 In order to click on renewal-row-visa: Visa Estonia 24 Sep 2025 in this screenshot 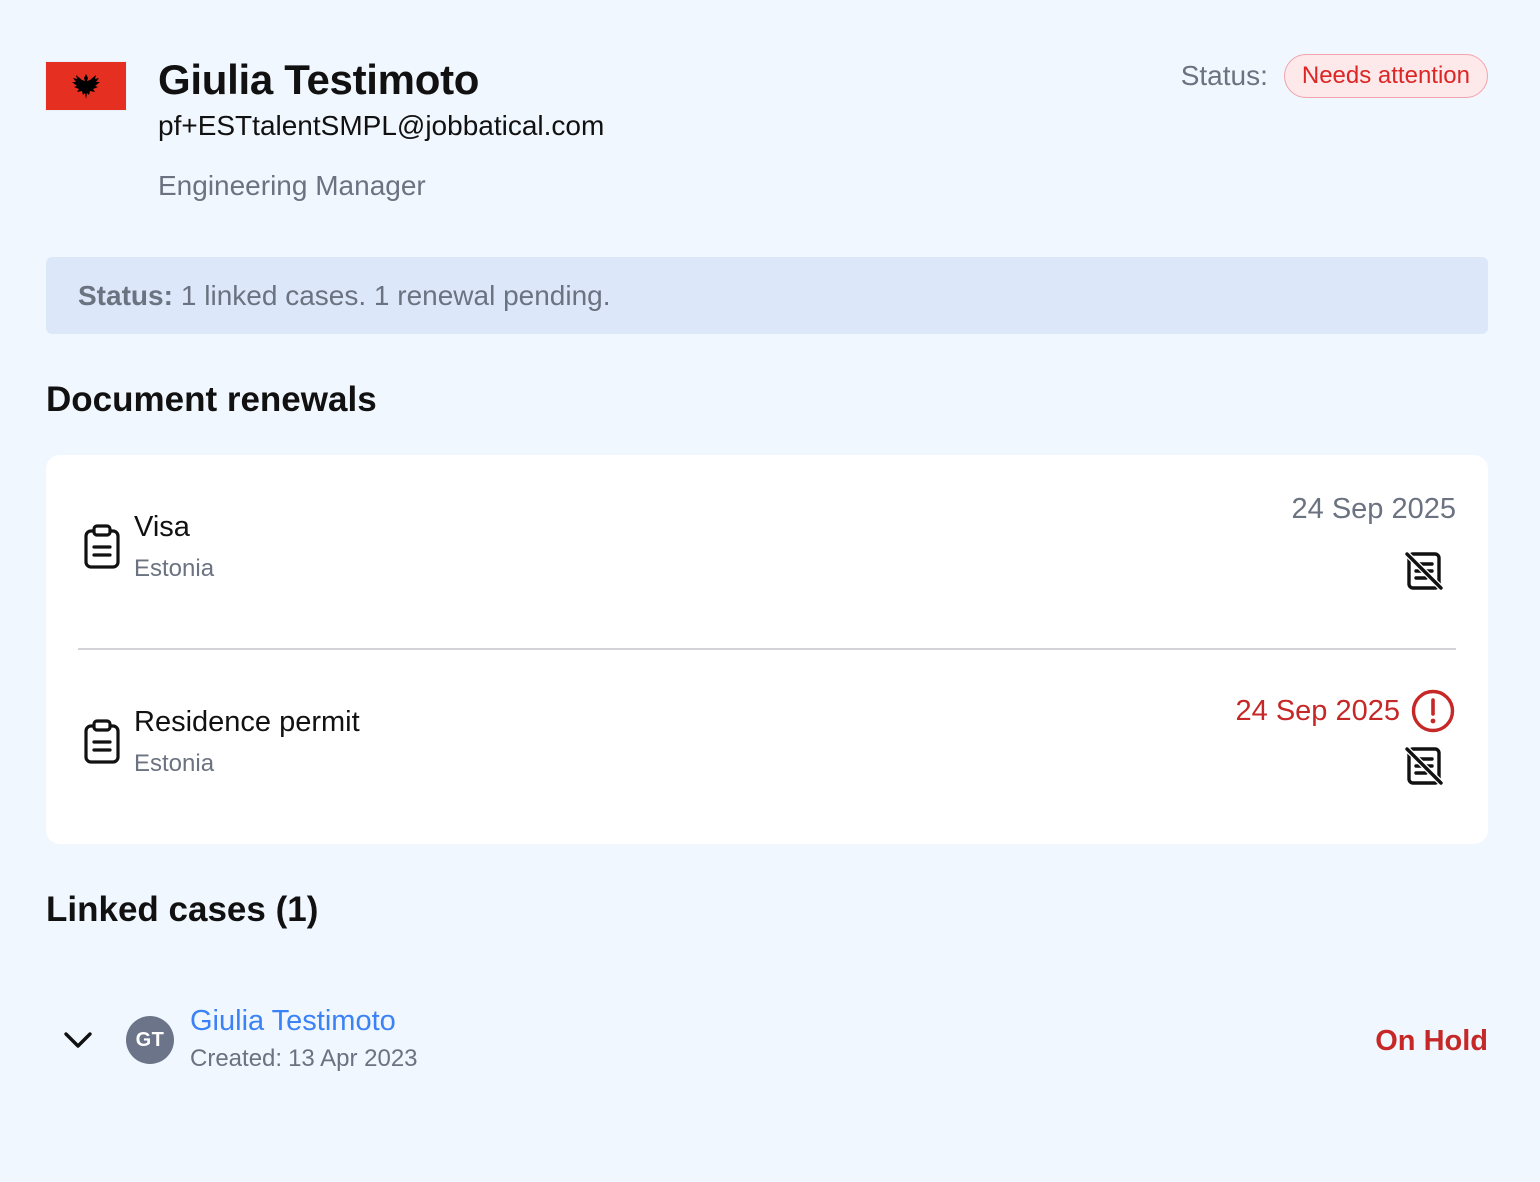, I will do `click(767, 551)`.